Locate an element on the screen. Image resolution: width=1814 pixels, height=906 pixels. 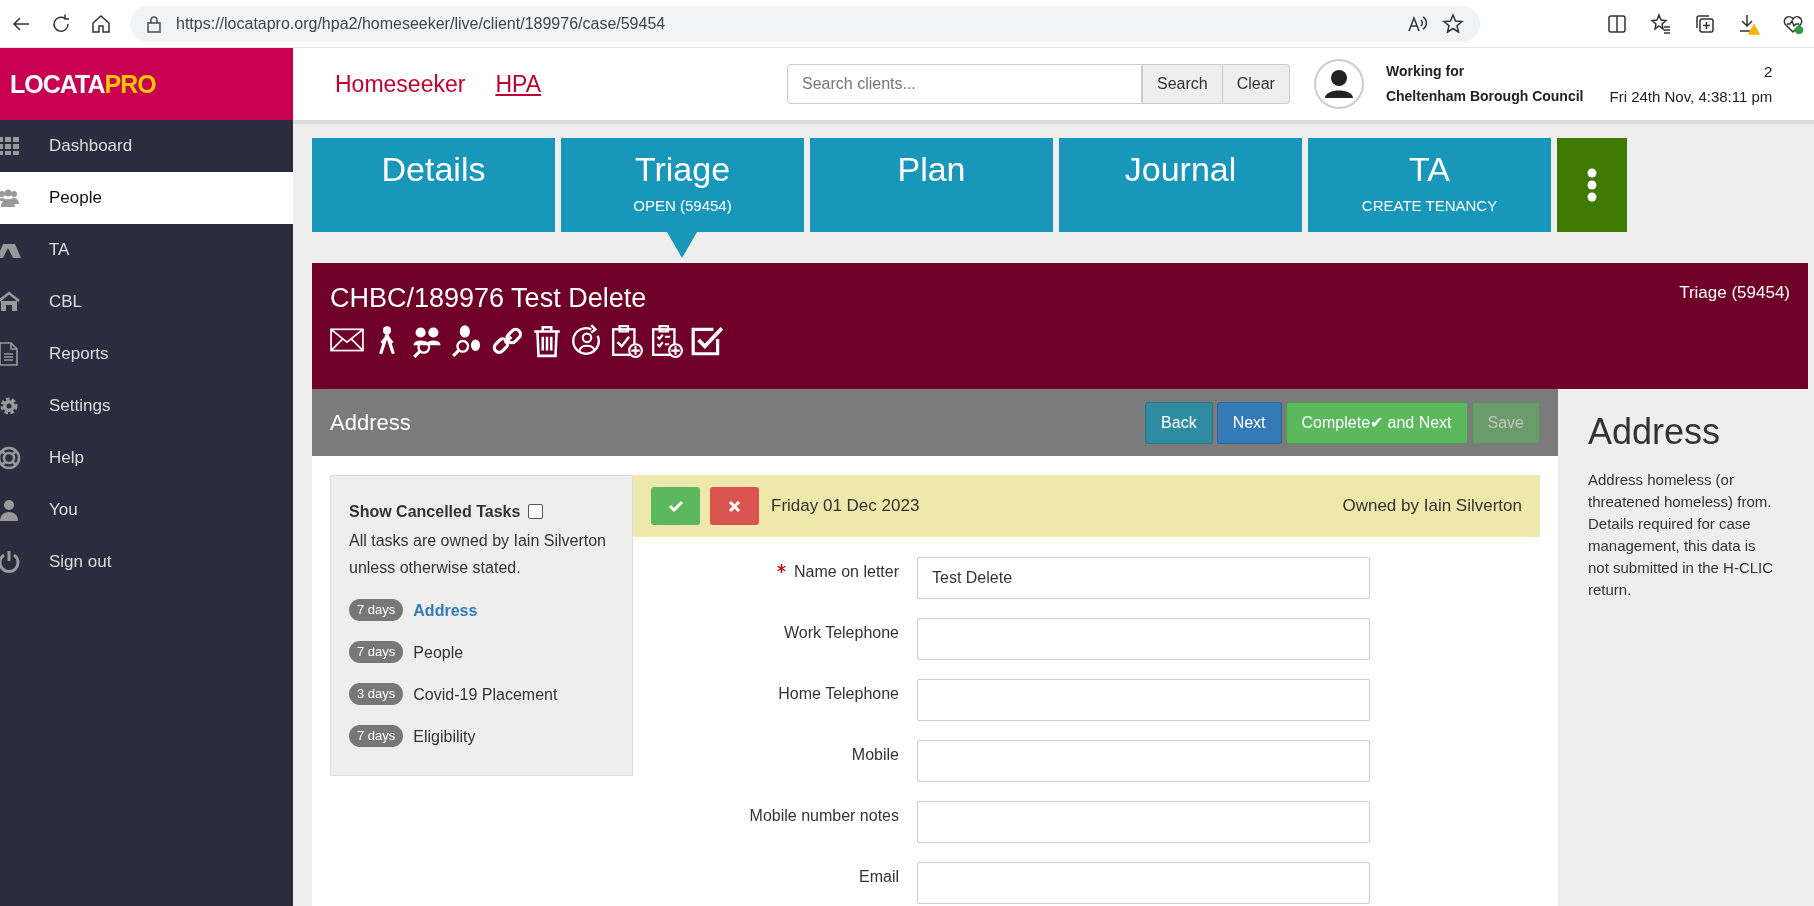
field-label: Mobile number notes is located at coordinates (824, 815).